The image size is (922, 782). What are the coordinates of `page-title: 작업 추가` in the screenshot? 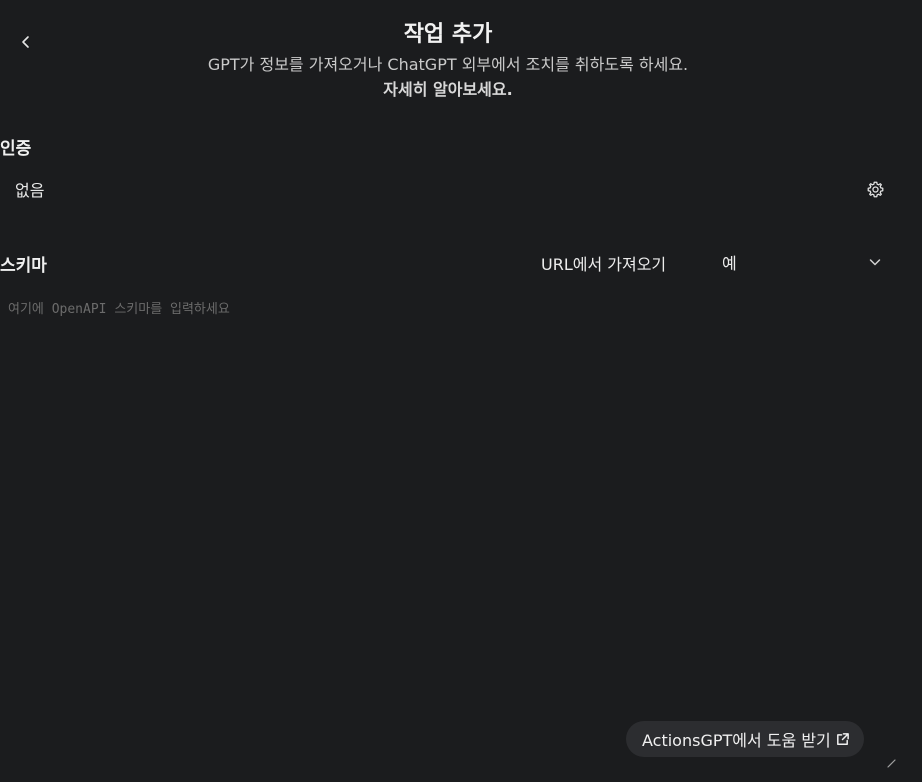 It's located at (448, 34).